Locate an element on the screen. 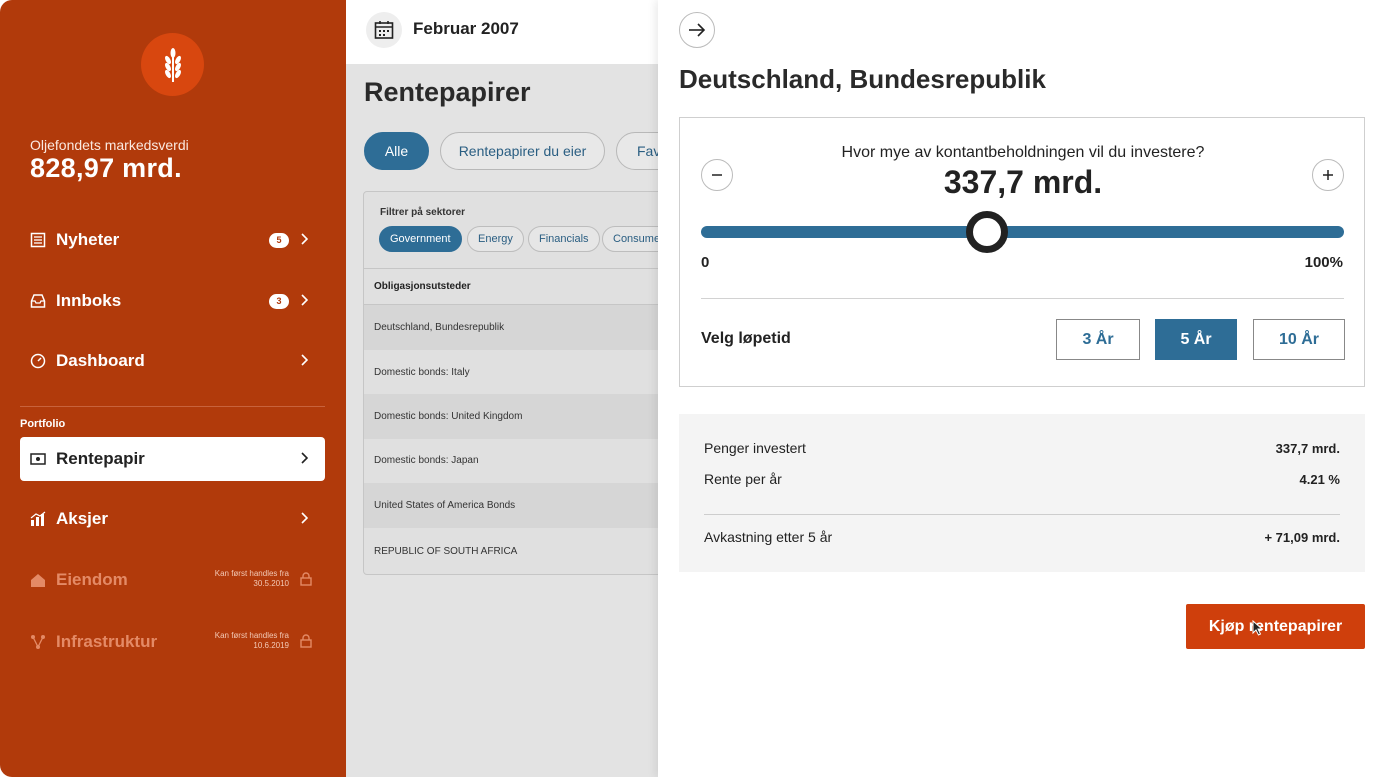  sidebar-item-label: Nyheter is located at coordinates (88, 239).